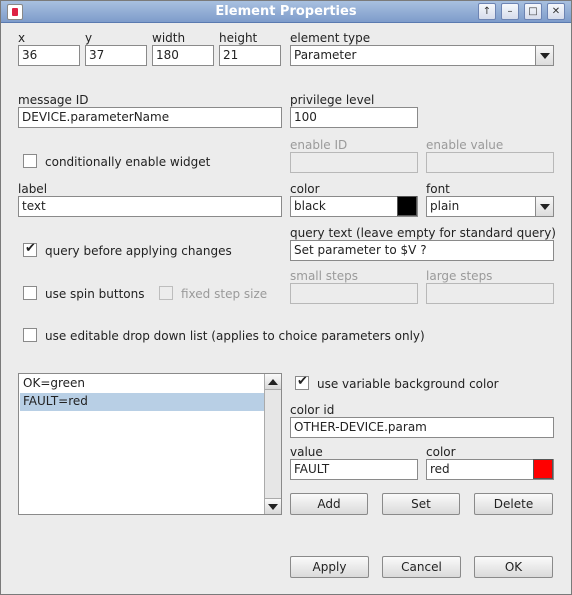 Image resolution: width=572 pixels, height=595 pixels. What do you see at coordinates (273, 382) in the screenshot?
I see `scroll-up-icon` at bounding box center [273, 382].